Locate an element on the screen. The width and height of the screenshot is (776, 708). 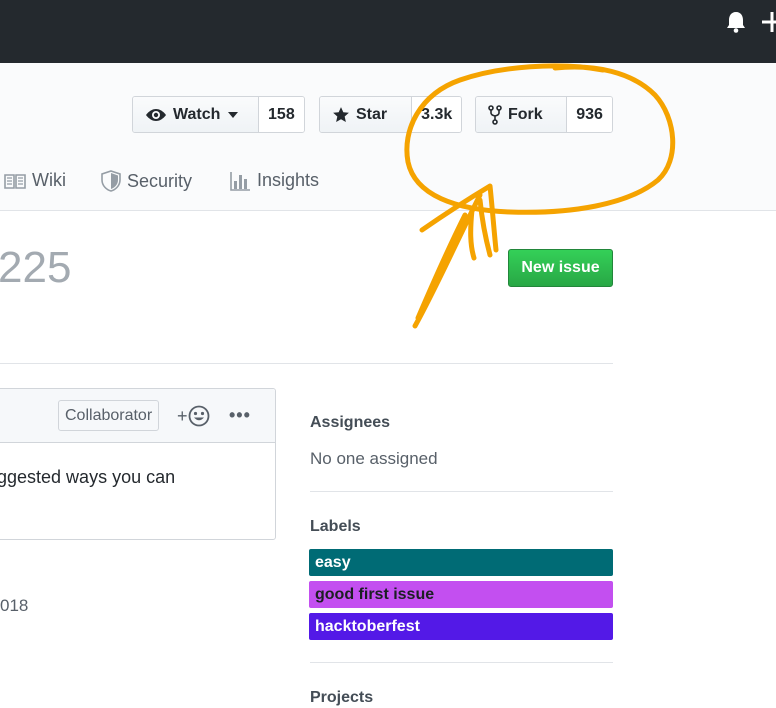
tab-security: Security is located at coordinates (146, 181).